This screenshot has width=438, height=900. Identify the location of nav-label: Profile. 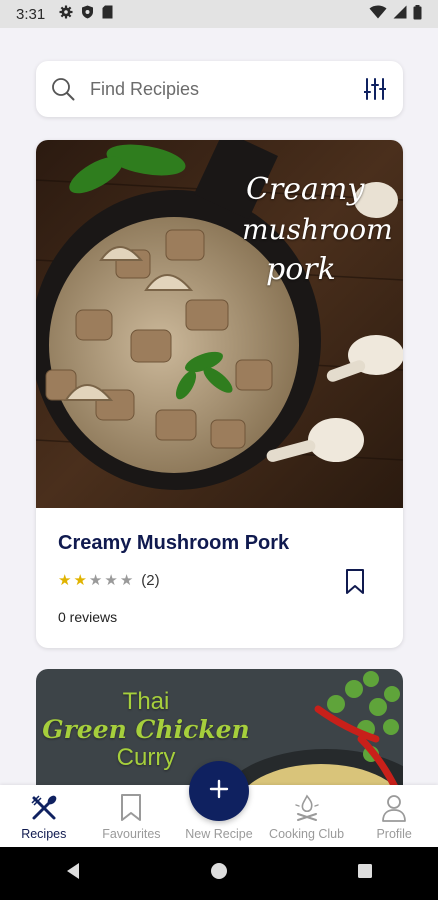
(394, 834).